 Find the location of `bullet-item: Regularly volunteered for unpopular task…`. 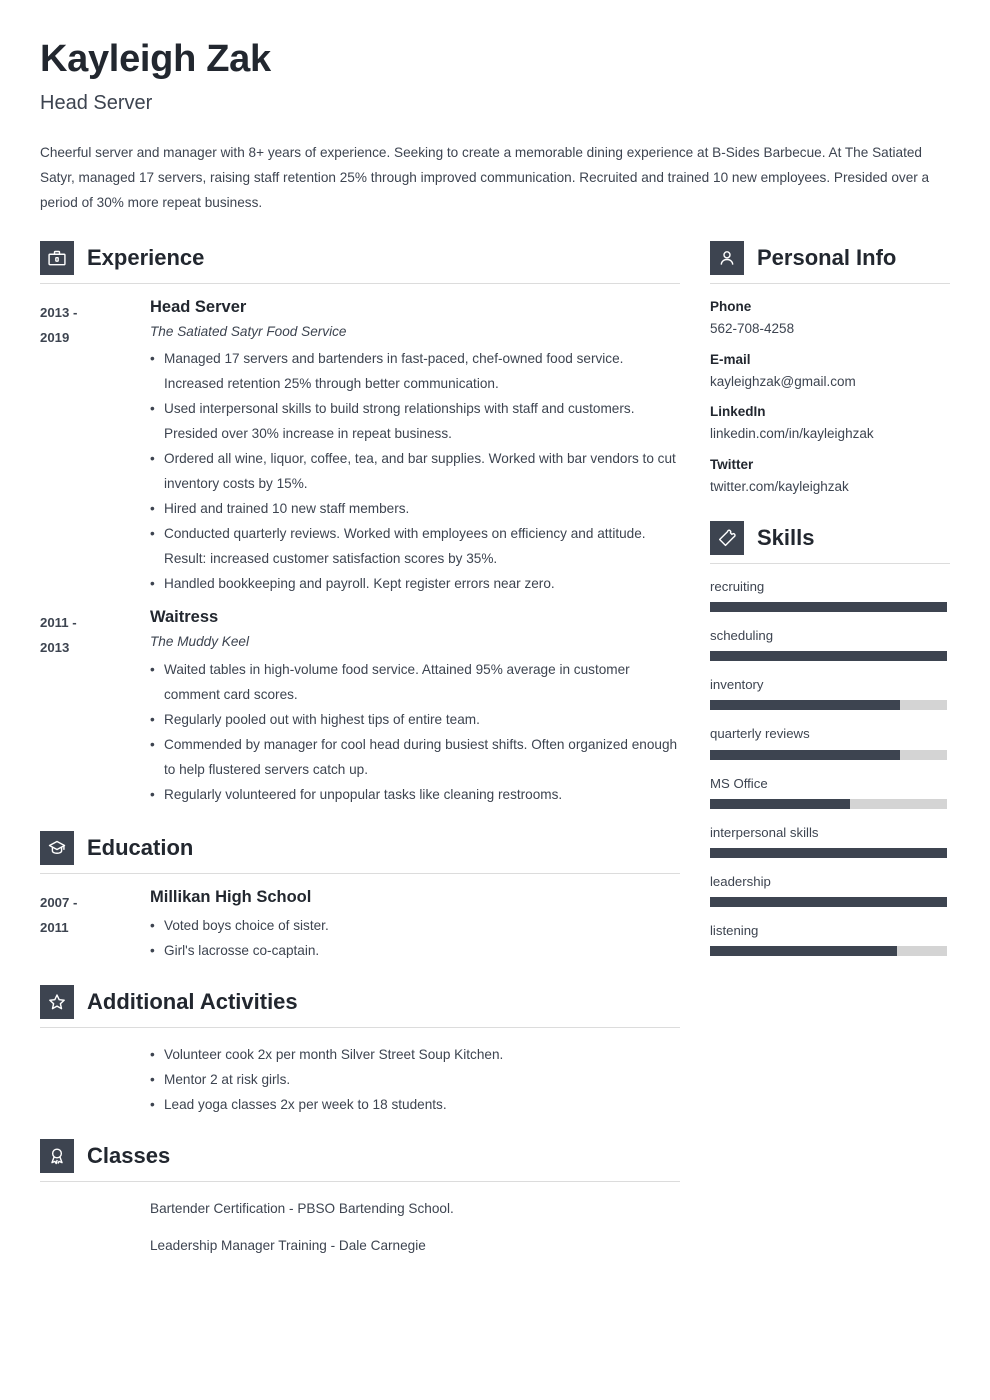

bullet-item: Regularly volunteered for unpopular task… is located at coordinates (415, 794).